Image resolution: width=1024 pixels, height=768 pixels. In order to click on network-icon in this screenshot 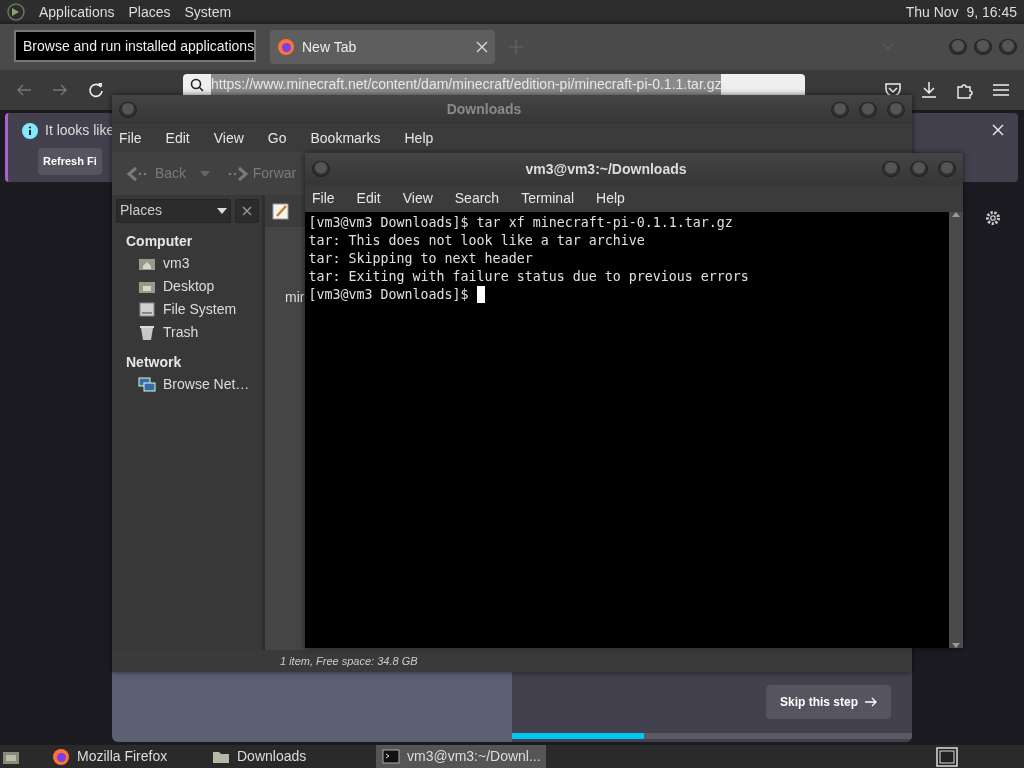, I will do `click(147, 384)`.